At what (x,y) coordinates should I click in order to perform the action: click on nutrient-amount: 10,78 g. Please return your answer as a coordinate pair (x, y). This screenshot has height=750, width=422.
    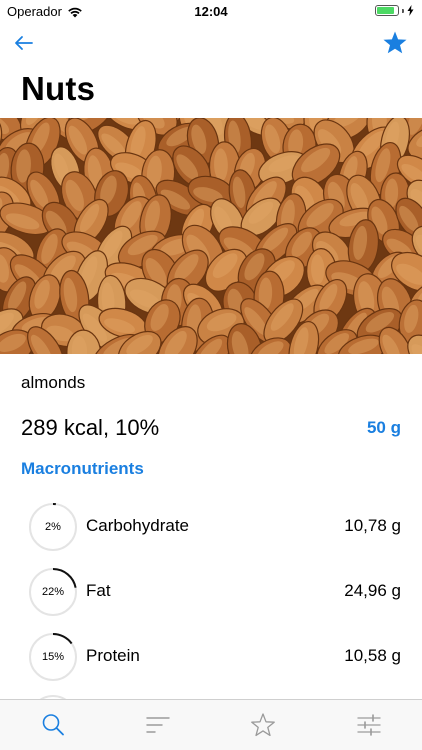
    Looking at the image, I should click on (372, 525).